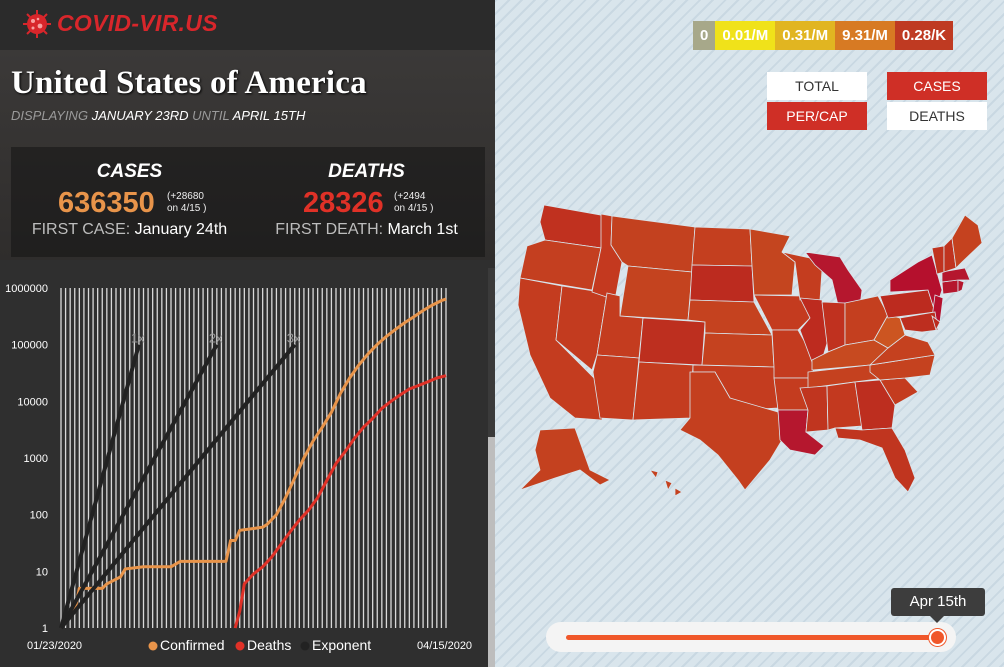 The image size is (1004, 667). I want to click on cases-title: CASES, so click(129, 171).